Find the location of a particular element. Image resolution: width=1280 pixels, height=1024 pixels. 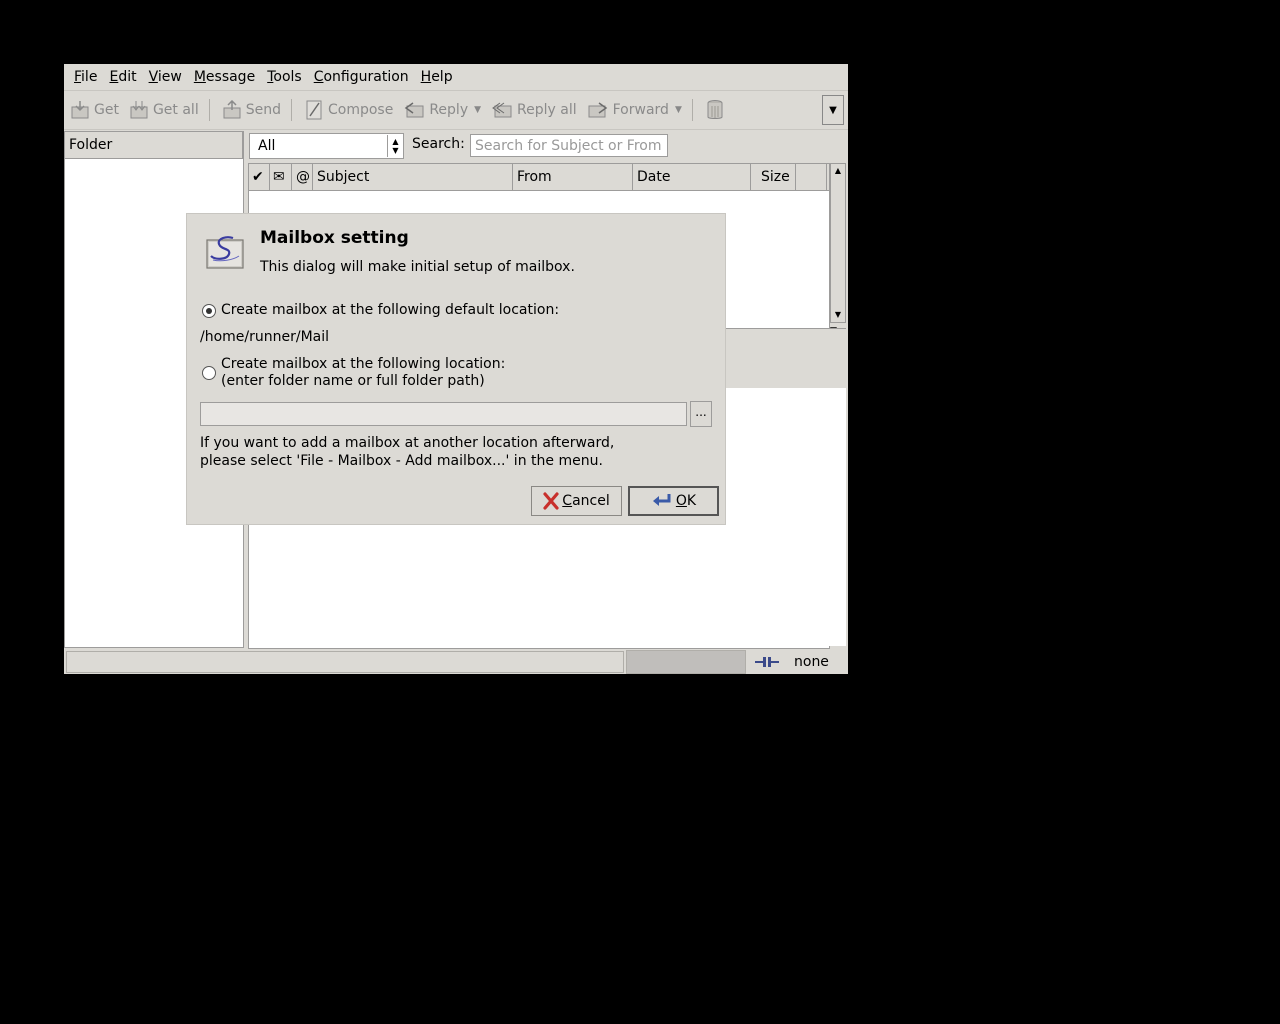

menu-file: File is located at coordinates (83, 77).